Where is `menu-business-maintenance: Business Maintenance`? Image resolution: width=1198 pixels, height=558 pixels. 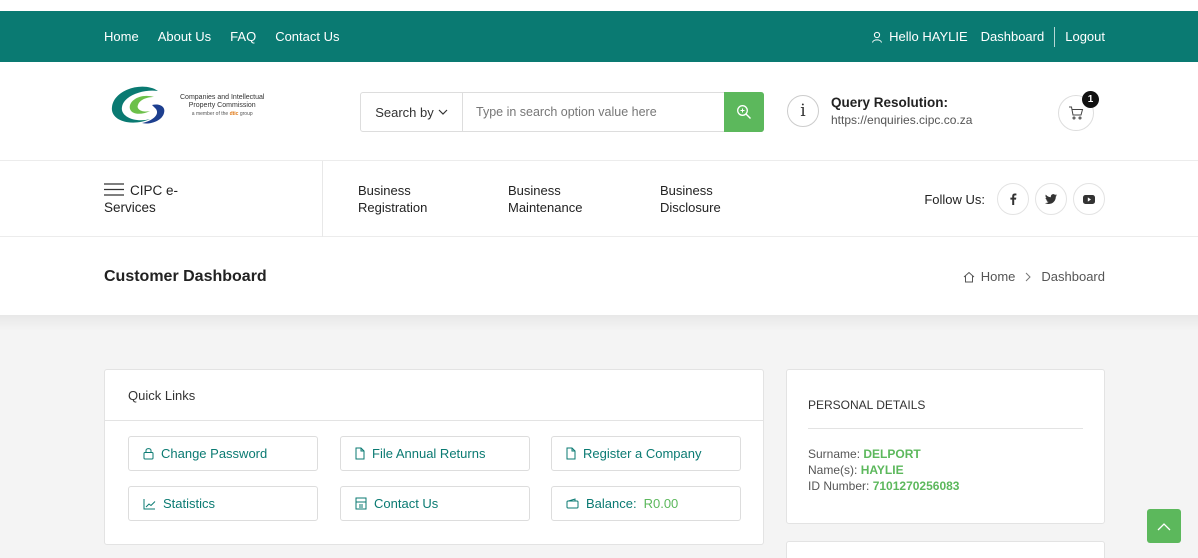 menu-business-maintenance: Business Maintenance is located at coordinates (545, 199).